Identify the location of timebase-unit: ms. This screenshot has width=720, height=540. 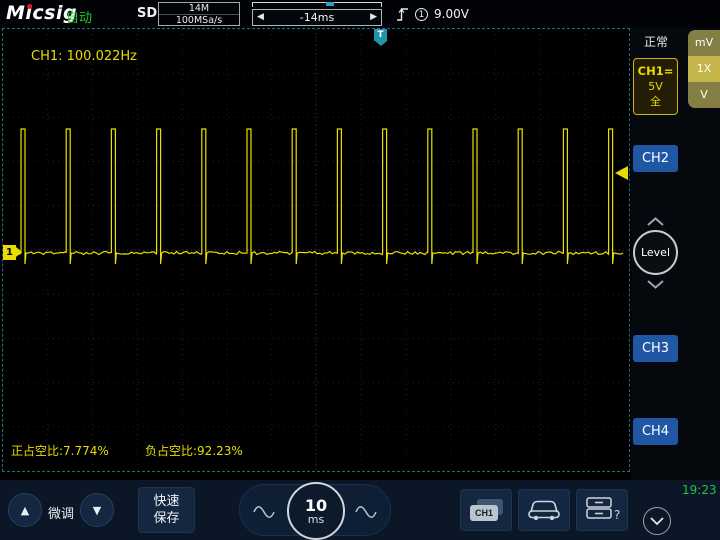
(316, 519).